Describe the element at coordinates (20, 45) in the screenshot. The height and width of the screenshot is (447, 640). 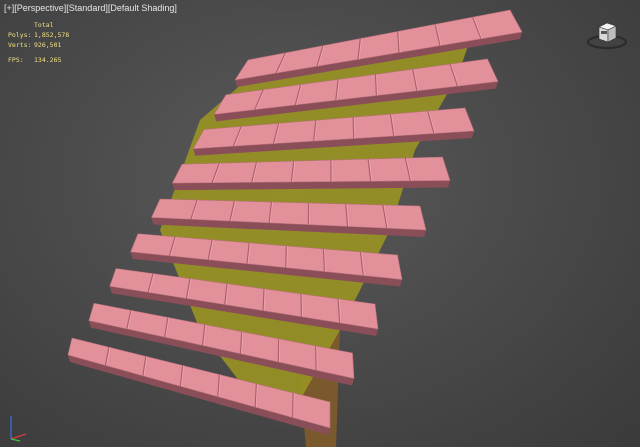
I see `verts-label: Verts:` at that location.